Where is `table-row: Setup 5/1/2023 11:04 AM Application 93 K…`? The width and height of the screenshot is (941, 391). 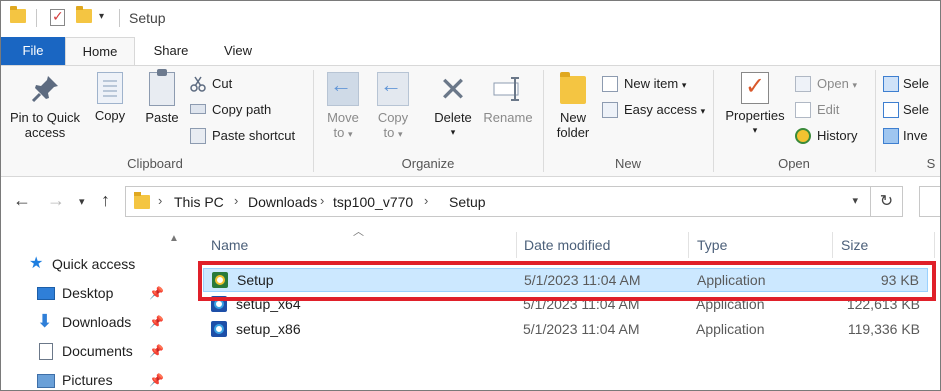
table-row: Setup 5/1/2023 11:04 AM Application 93 K… is located at coordinates (565, 280).